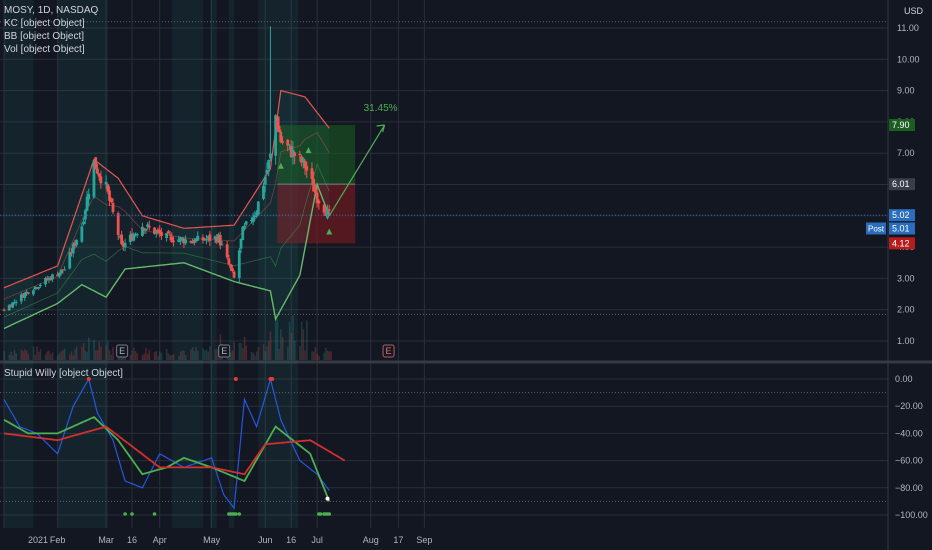 The height and width of the screenshot is (550, 932). Describe the element at coordinates (906, 278) in the screenshot. I see `price-tick-label: 3.00` at that location.